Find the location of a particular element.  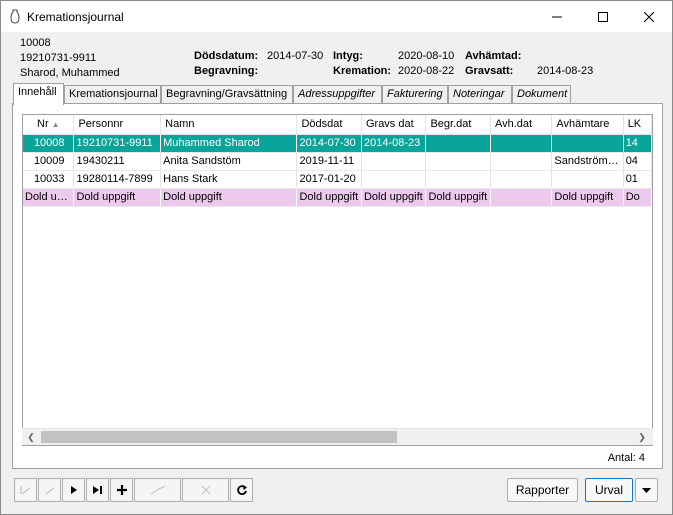

col-header-dodsdat: Dödsdat is located at coordinates (329, 125).